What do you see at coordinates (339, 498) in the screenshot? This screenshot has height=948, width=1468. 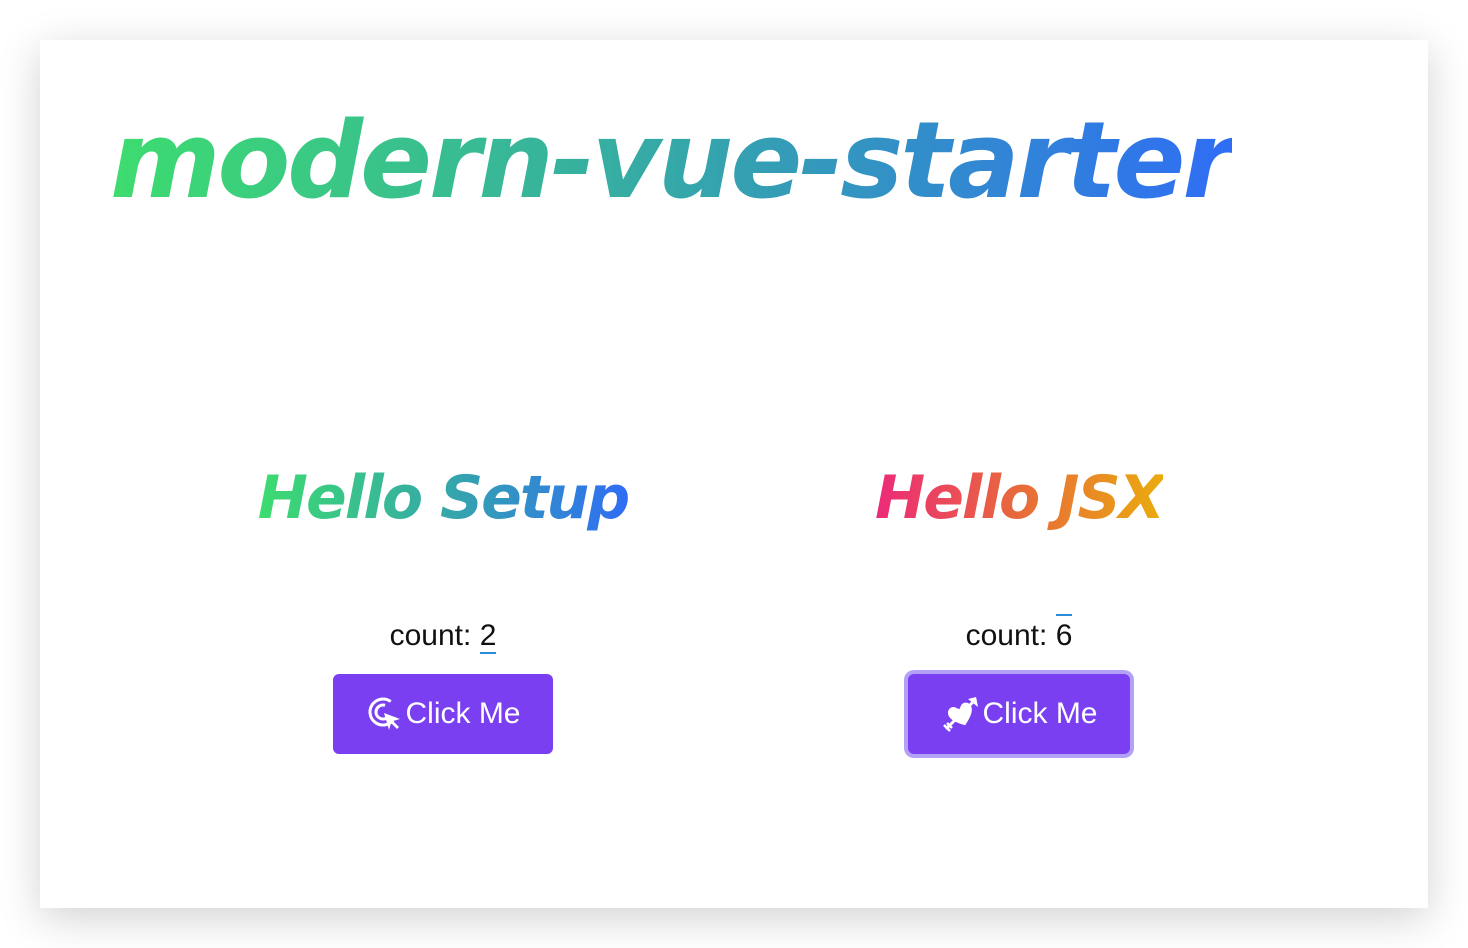 I see `setup-heading-hello: Hello` at bounding box center [339, 498].